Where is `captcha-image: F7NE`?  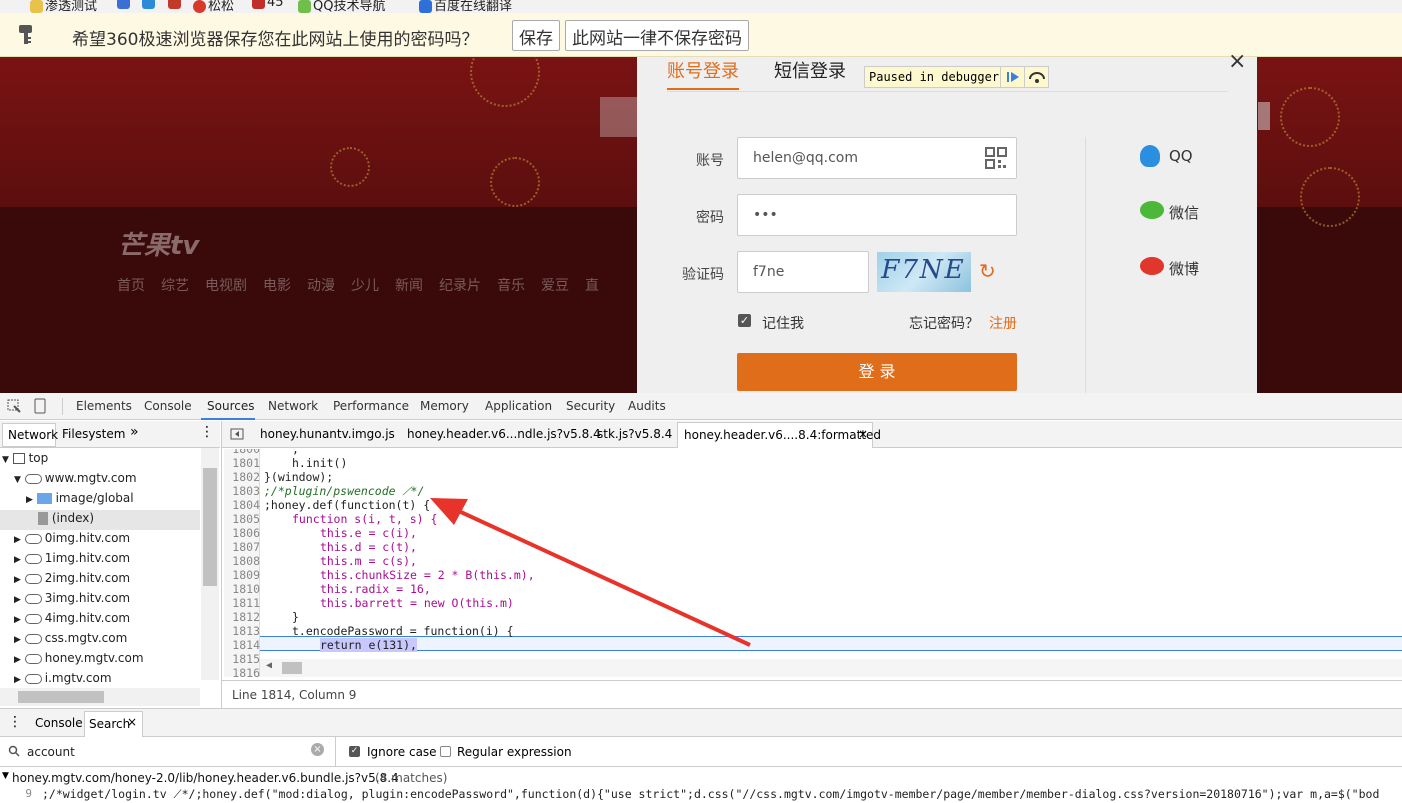 captcha-image: F7NE is located at coordinates (924, 272).